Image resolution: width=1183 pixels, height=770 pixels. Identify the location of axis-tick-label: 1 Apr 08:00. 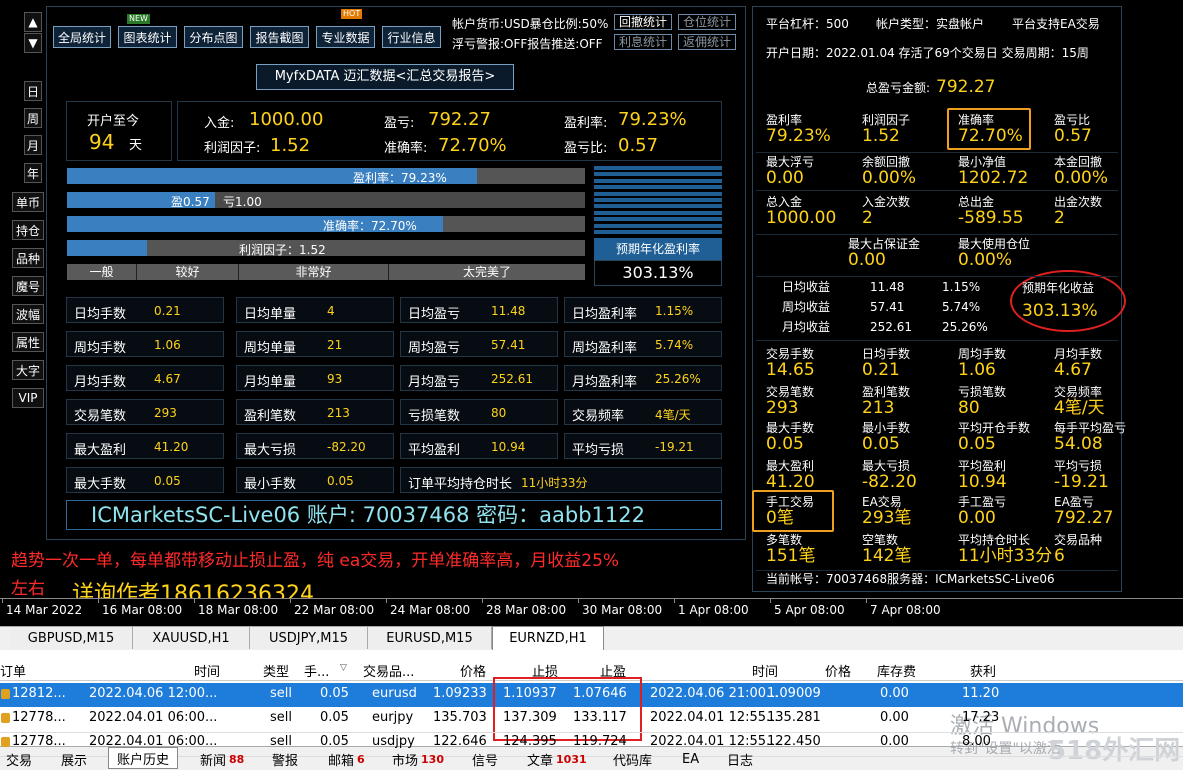
(713, 610).